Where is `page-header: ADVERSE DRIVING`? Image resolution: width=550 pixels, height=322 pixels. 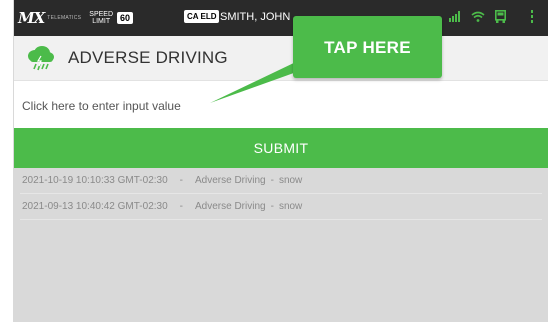
page-header: ADVERSE DRIVING is located at coordinates (281, 58).